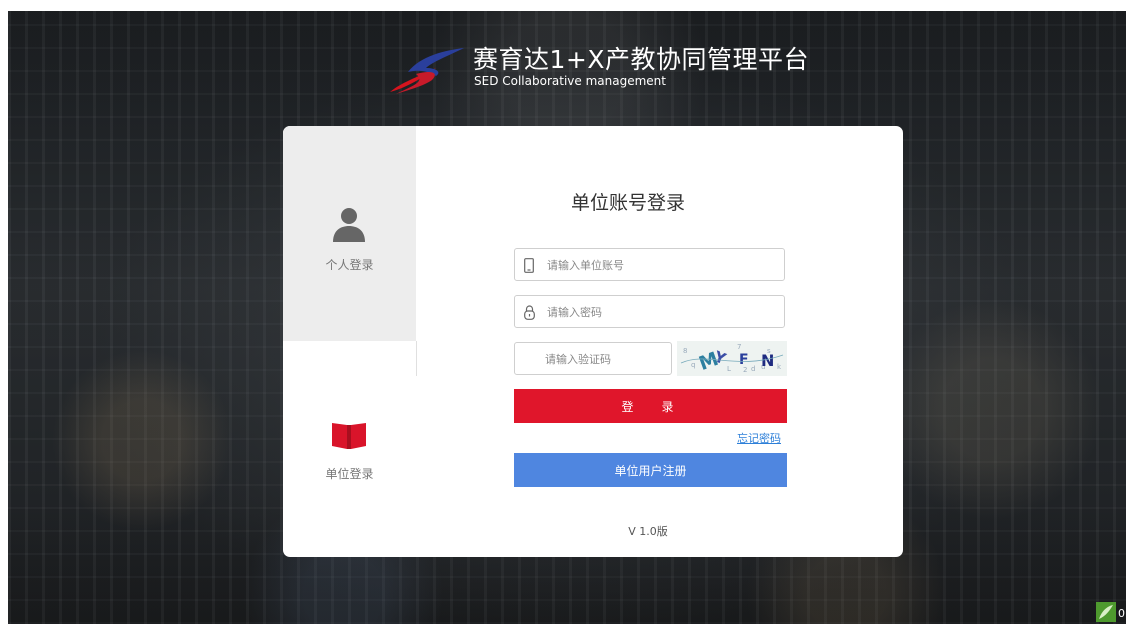 Image resolution: width=1134 pixels, height=624 pixels. I want to click on book-icon, so click(349, 436).